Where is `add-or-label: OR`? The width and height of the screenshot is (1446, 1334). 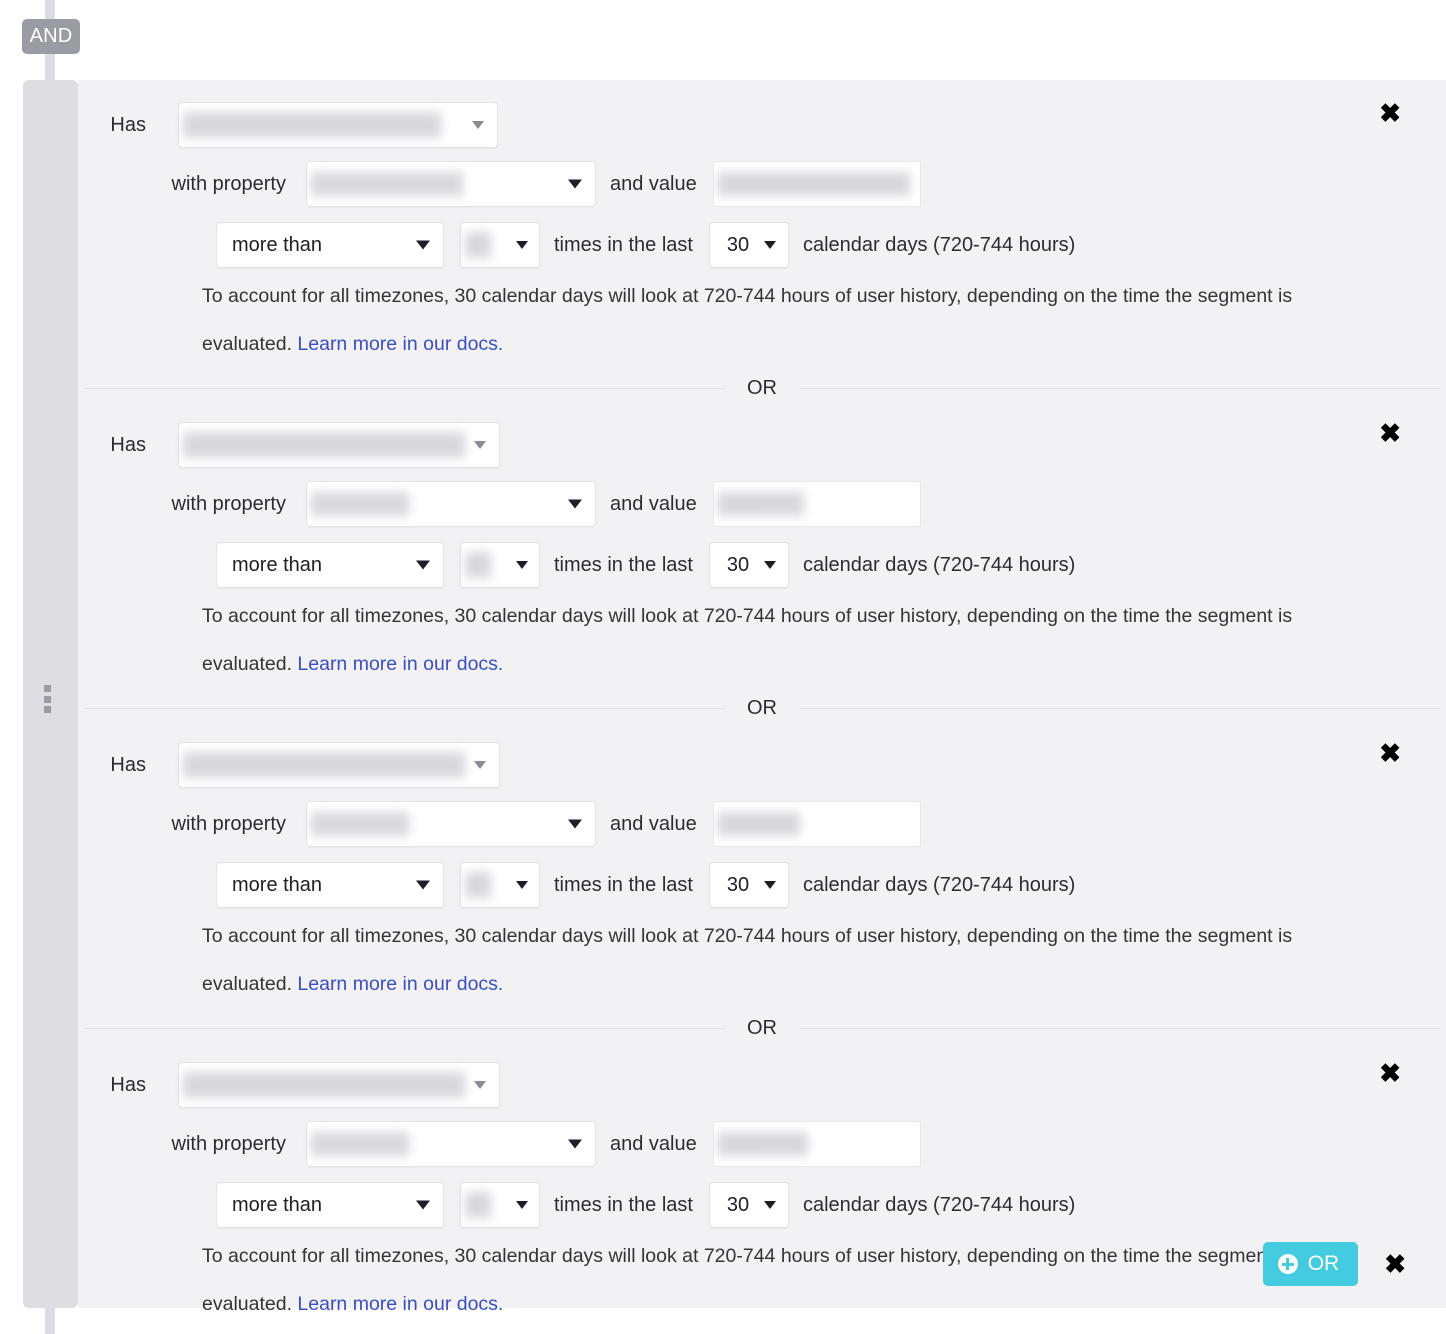
add-or-label: OR is located at coordinates (1323, 1263).